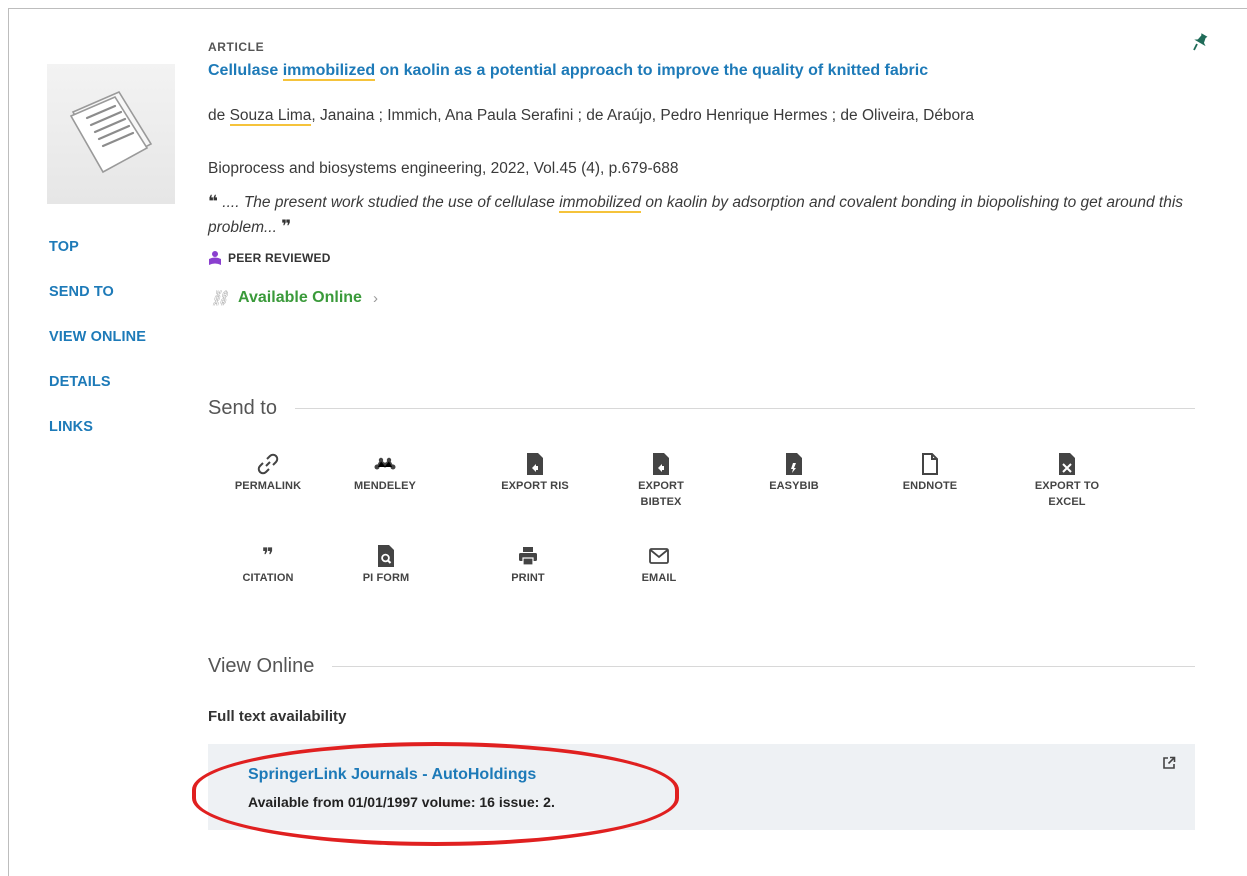 This screenshot has height=876, width=1247. What do you see at coordinates (279, 258) in the screenshot?
I see `peer-reviewed-label: PEER REVIEWED` at bounding box center [279, 258].